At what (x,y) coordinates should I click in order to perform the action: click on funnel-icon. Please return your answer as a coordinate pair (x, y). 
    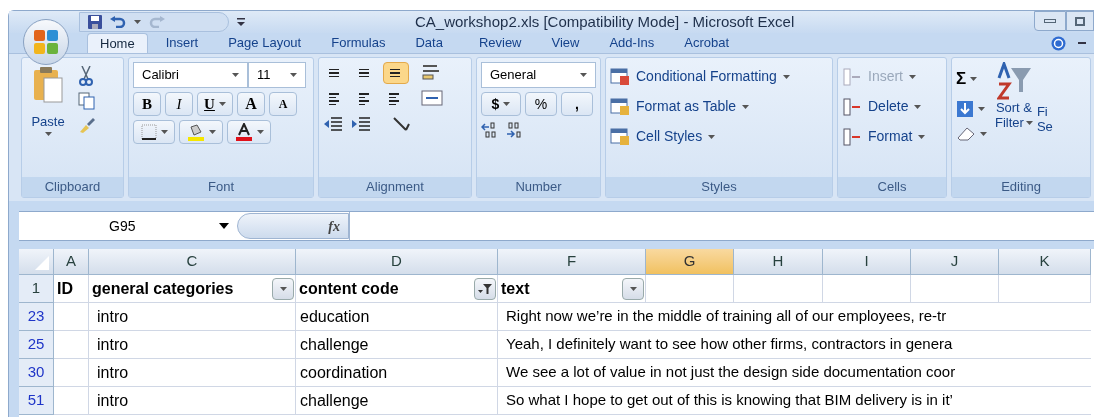
    Looking at the image, I should click on (485, 288).